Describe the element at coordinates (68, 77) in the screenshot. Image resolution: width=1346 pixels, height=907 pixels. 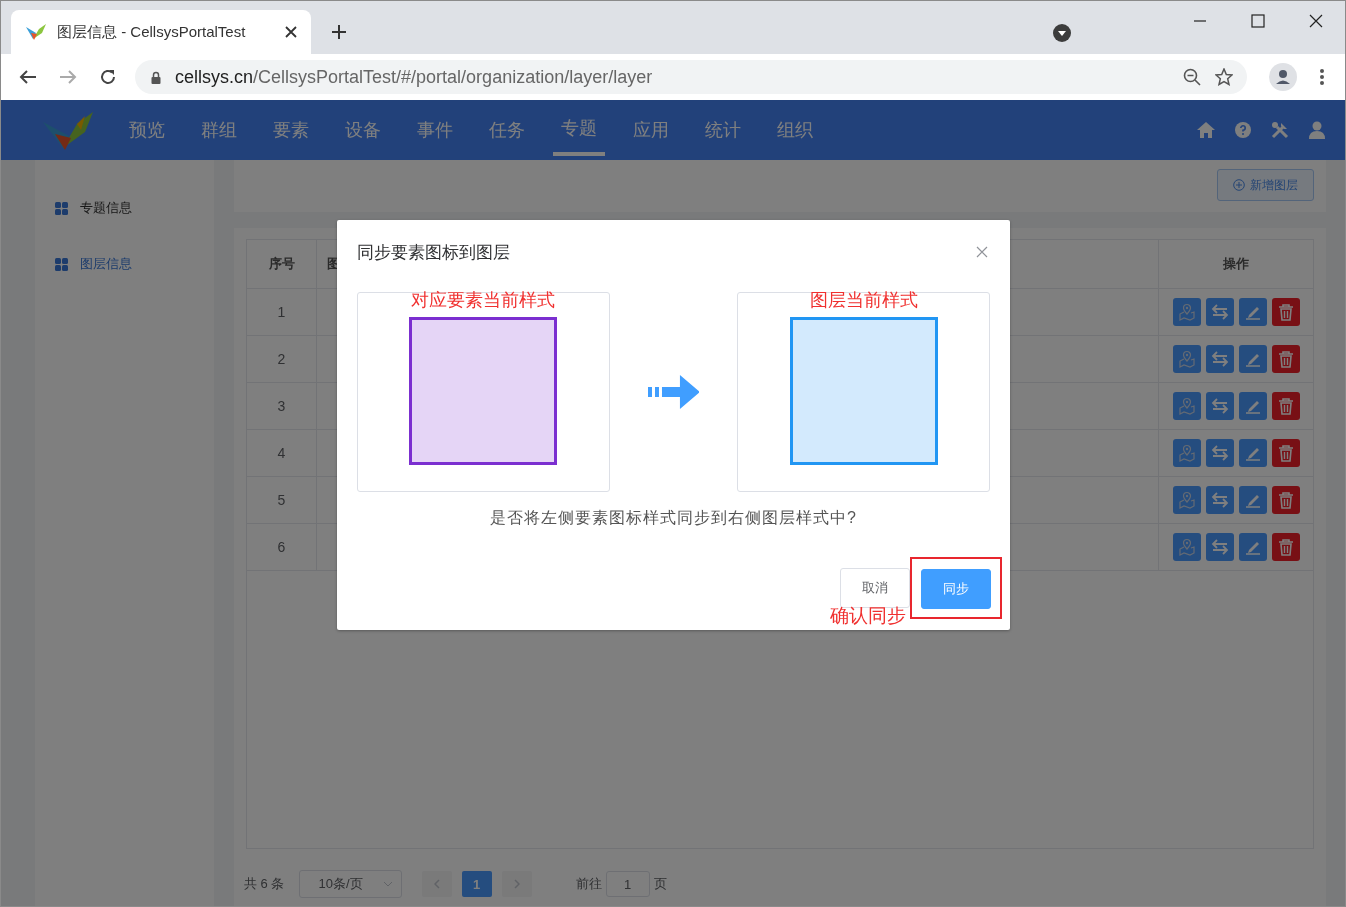
I see `forward-icon` at that location.